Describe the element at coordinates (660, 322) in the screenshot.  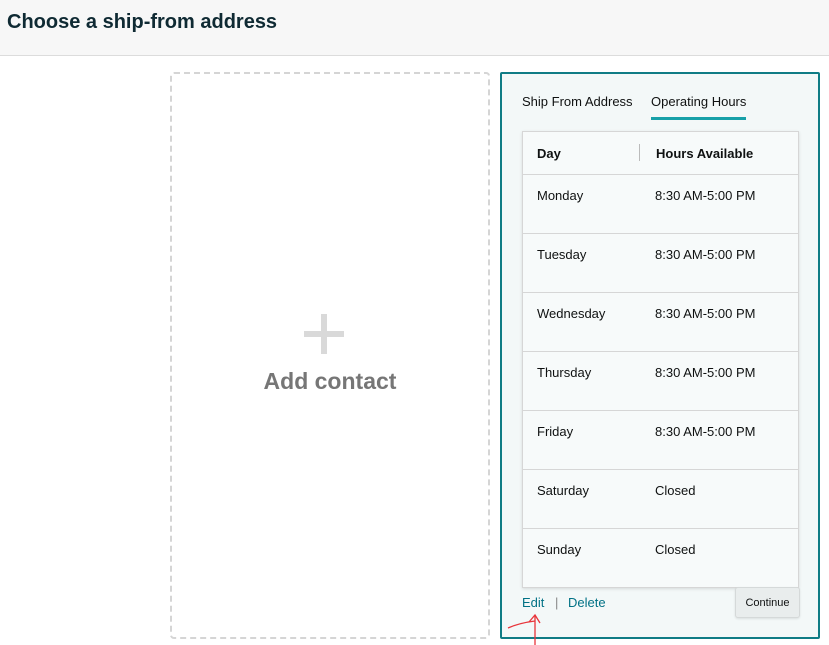
I see `table-row: Wednesday 8:30 AM-5:00 PM` at that location.